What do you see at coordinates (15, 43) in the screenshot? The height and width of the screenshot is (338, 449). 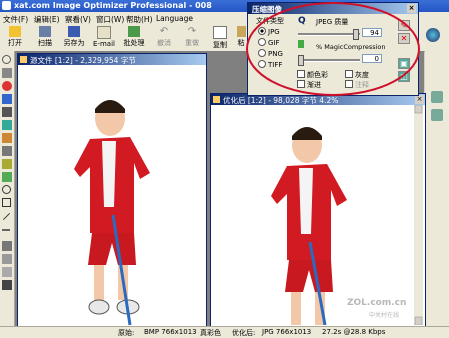 I see `open-label: 打开` at bounding box center [15, 43].